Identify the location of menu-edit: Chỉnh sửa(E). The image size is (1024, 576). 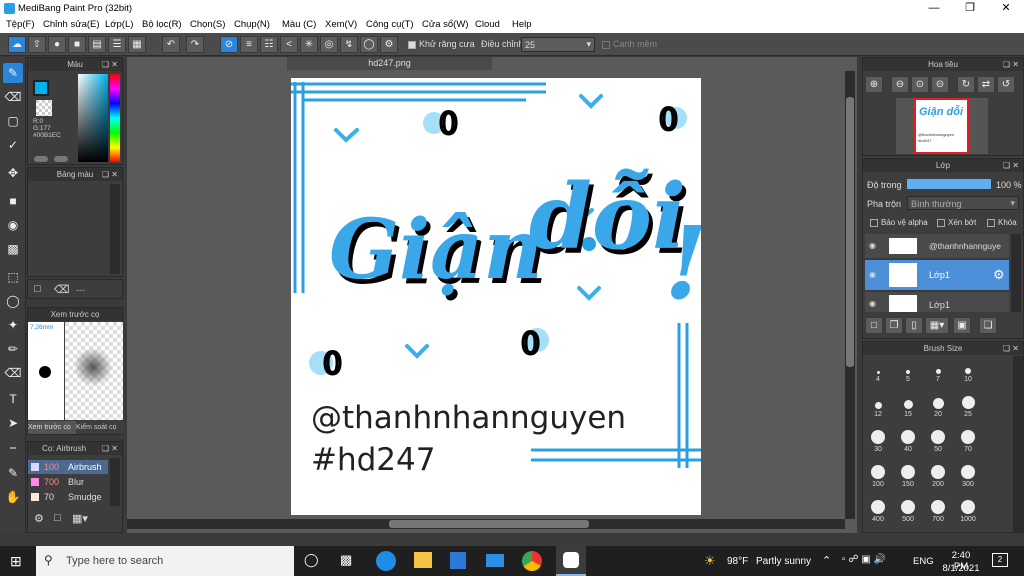
(71, 24).